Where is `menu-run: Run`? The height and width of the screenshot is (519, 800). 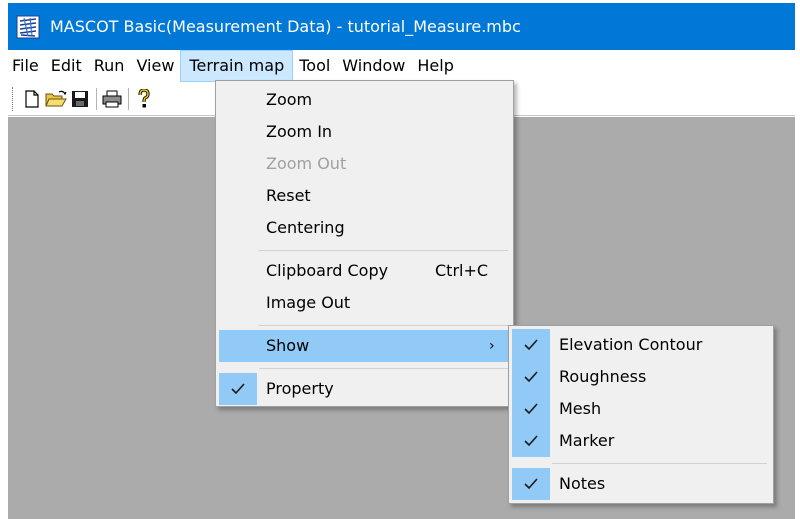 menu-run: Run is located at coordinates (109, 66).